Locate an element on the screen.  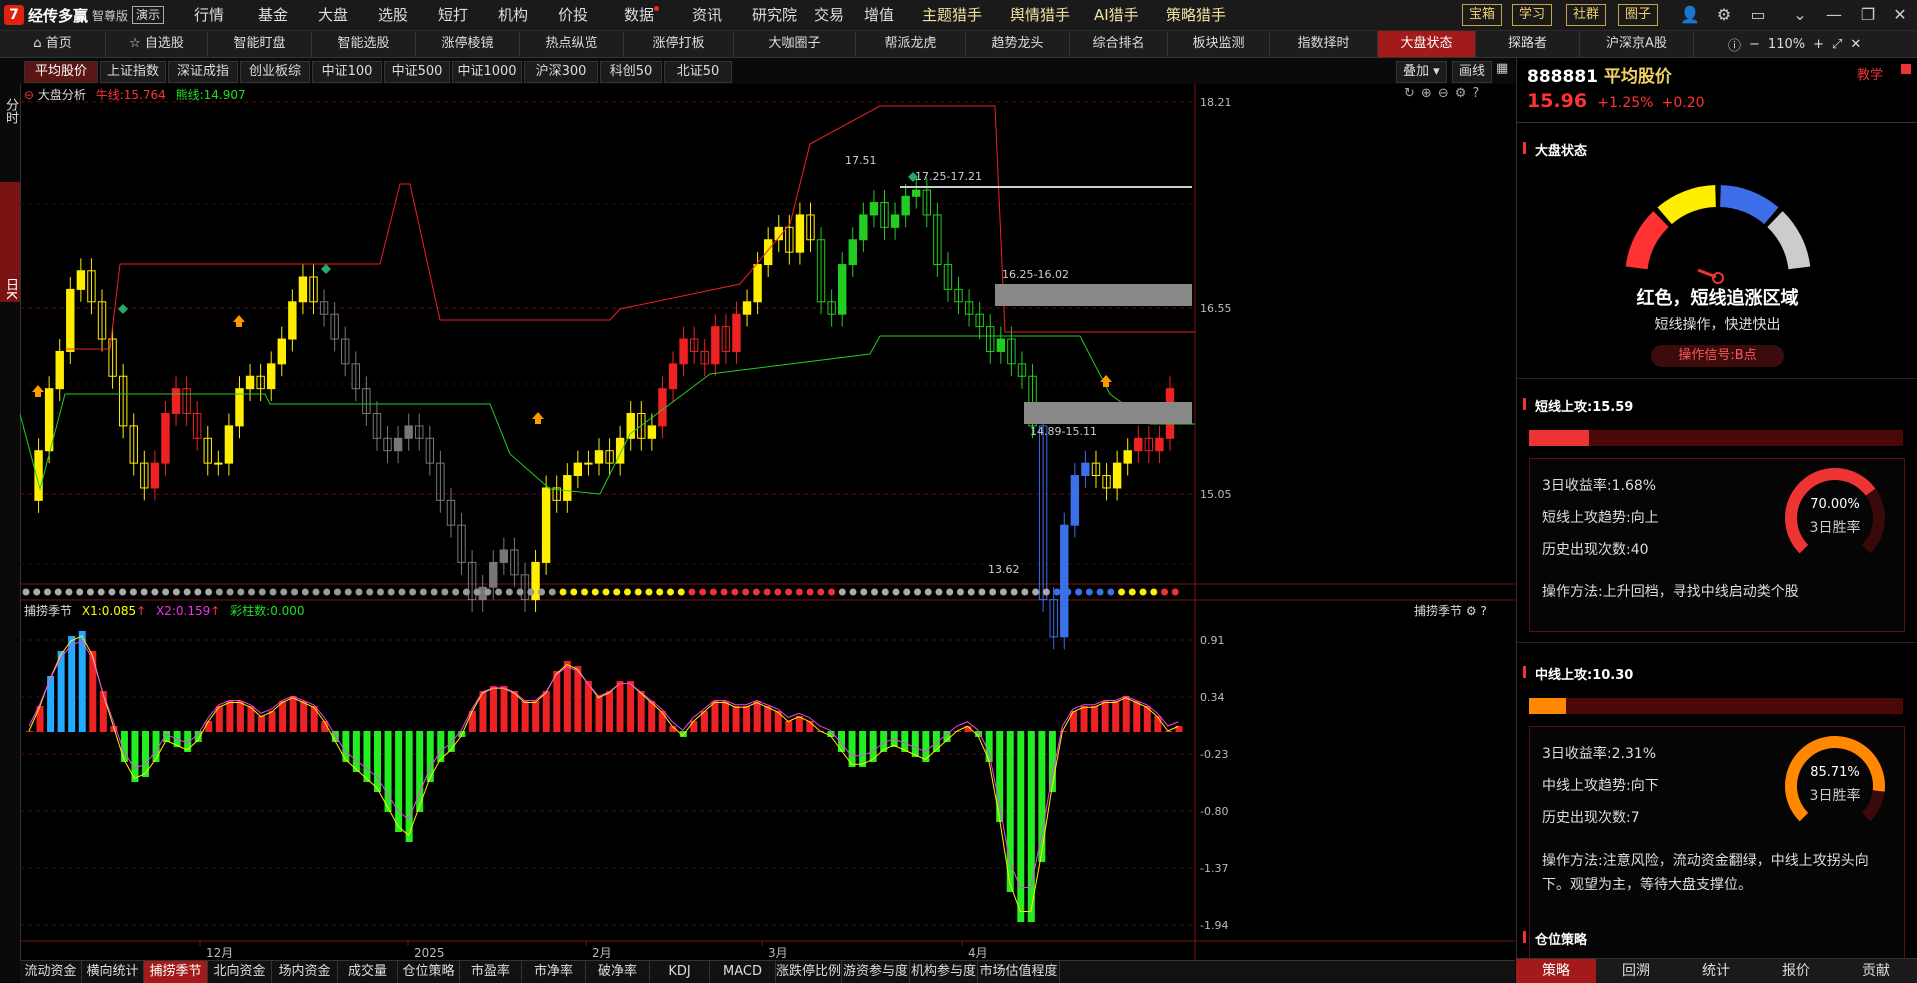
teach-link: 教学 is located at coordinates (1870, 73).